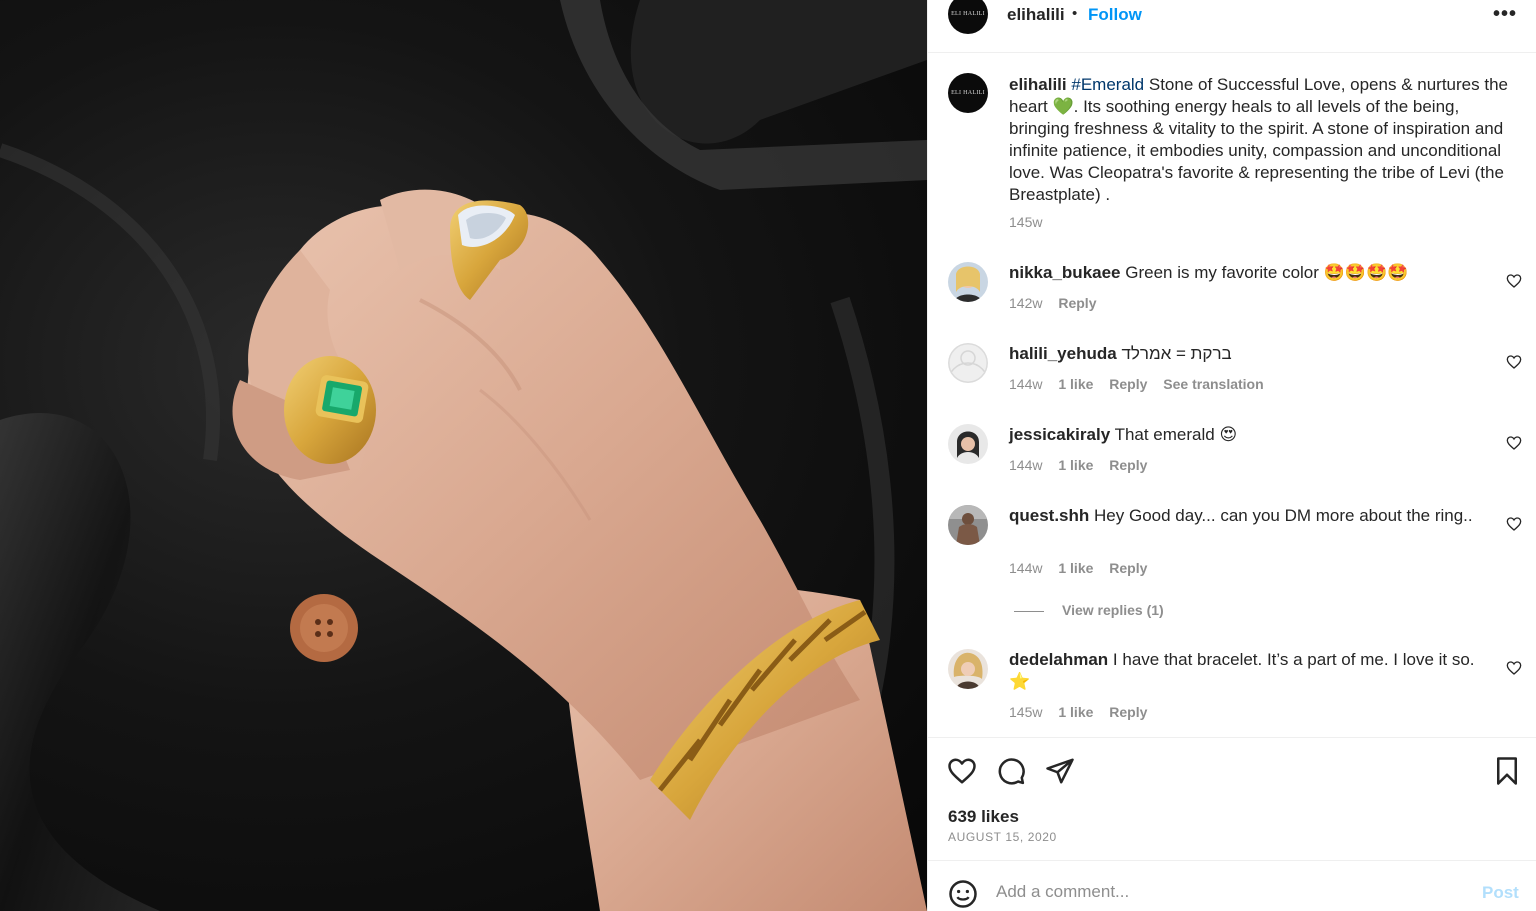 The height and width of the screenshot is (911, 1536). What do you see at coordinates (1002, 837) in the screenshot?
I see `post-date: AUGUST 15, 2020` at bounding box center [1002, 837].